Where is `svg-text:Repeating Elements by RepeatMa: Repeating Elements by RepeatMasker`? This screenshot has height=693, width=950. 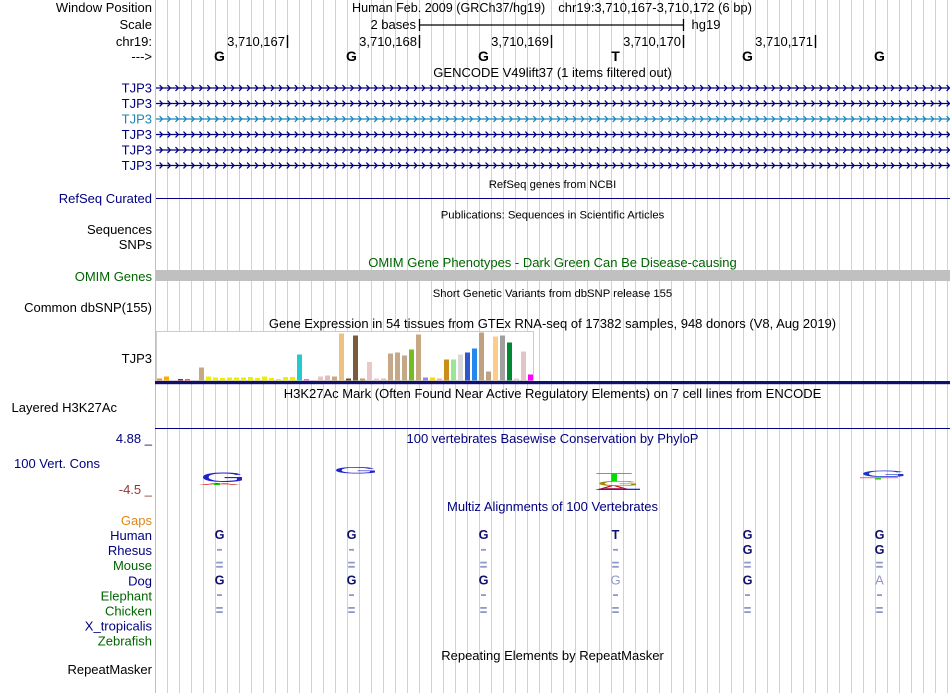 svg-text:Repeating Elements by RepeatMa: Repeating Elements by RepeatMasker is located at coordinates (552, 655).